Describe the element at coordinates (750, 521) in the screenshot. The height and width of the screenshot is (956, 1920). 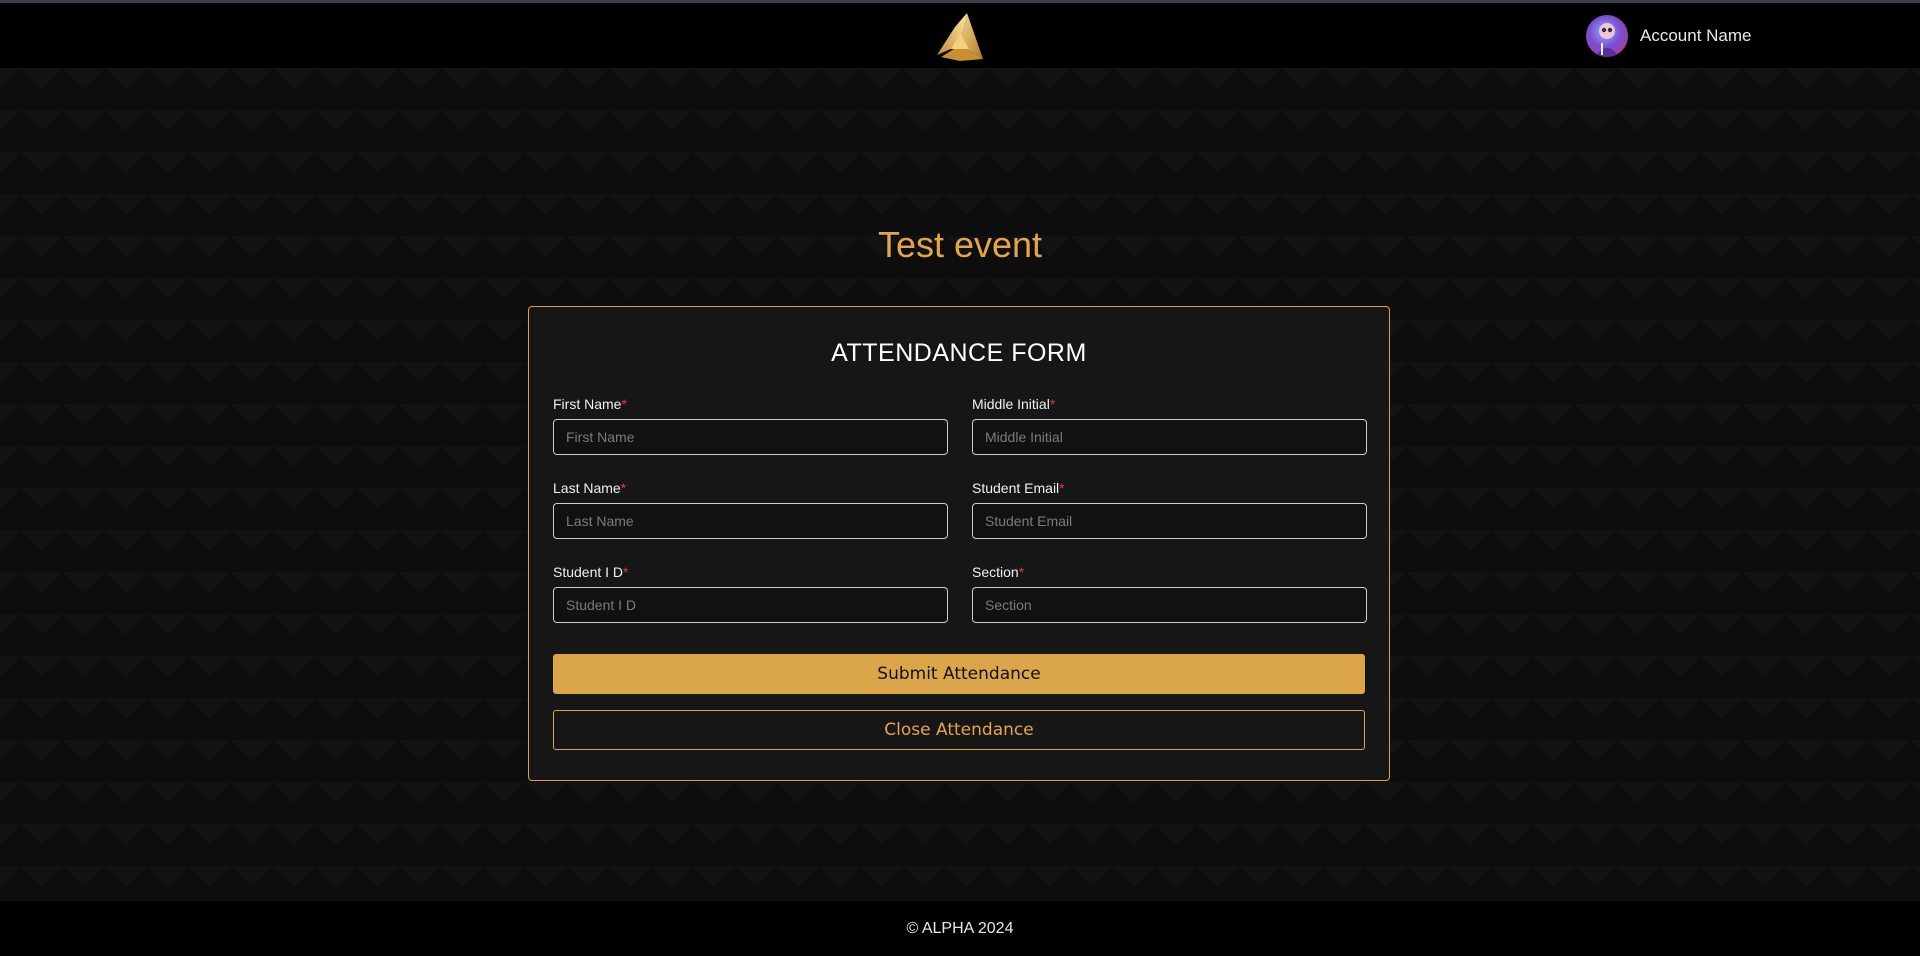
I see `last-name-input` at that location.